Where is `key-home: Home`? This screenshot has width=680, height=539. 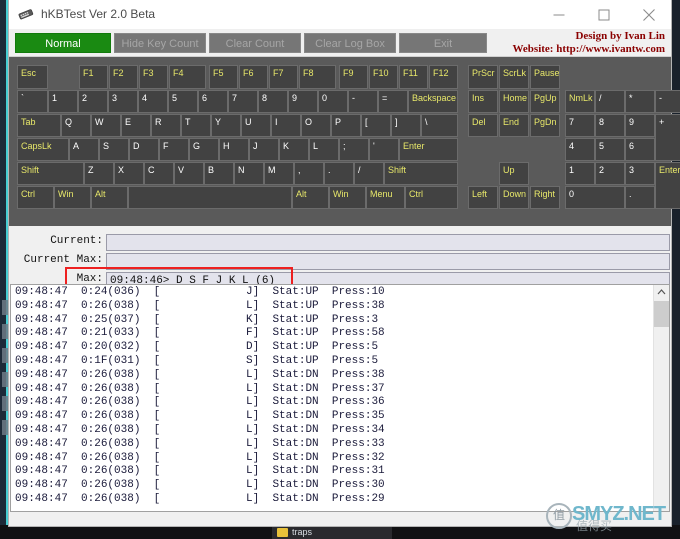 key-home: Home is located at coordinates (514, 101).